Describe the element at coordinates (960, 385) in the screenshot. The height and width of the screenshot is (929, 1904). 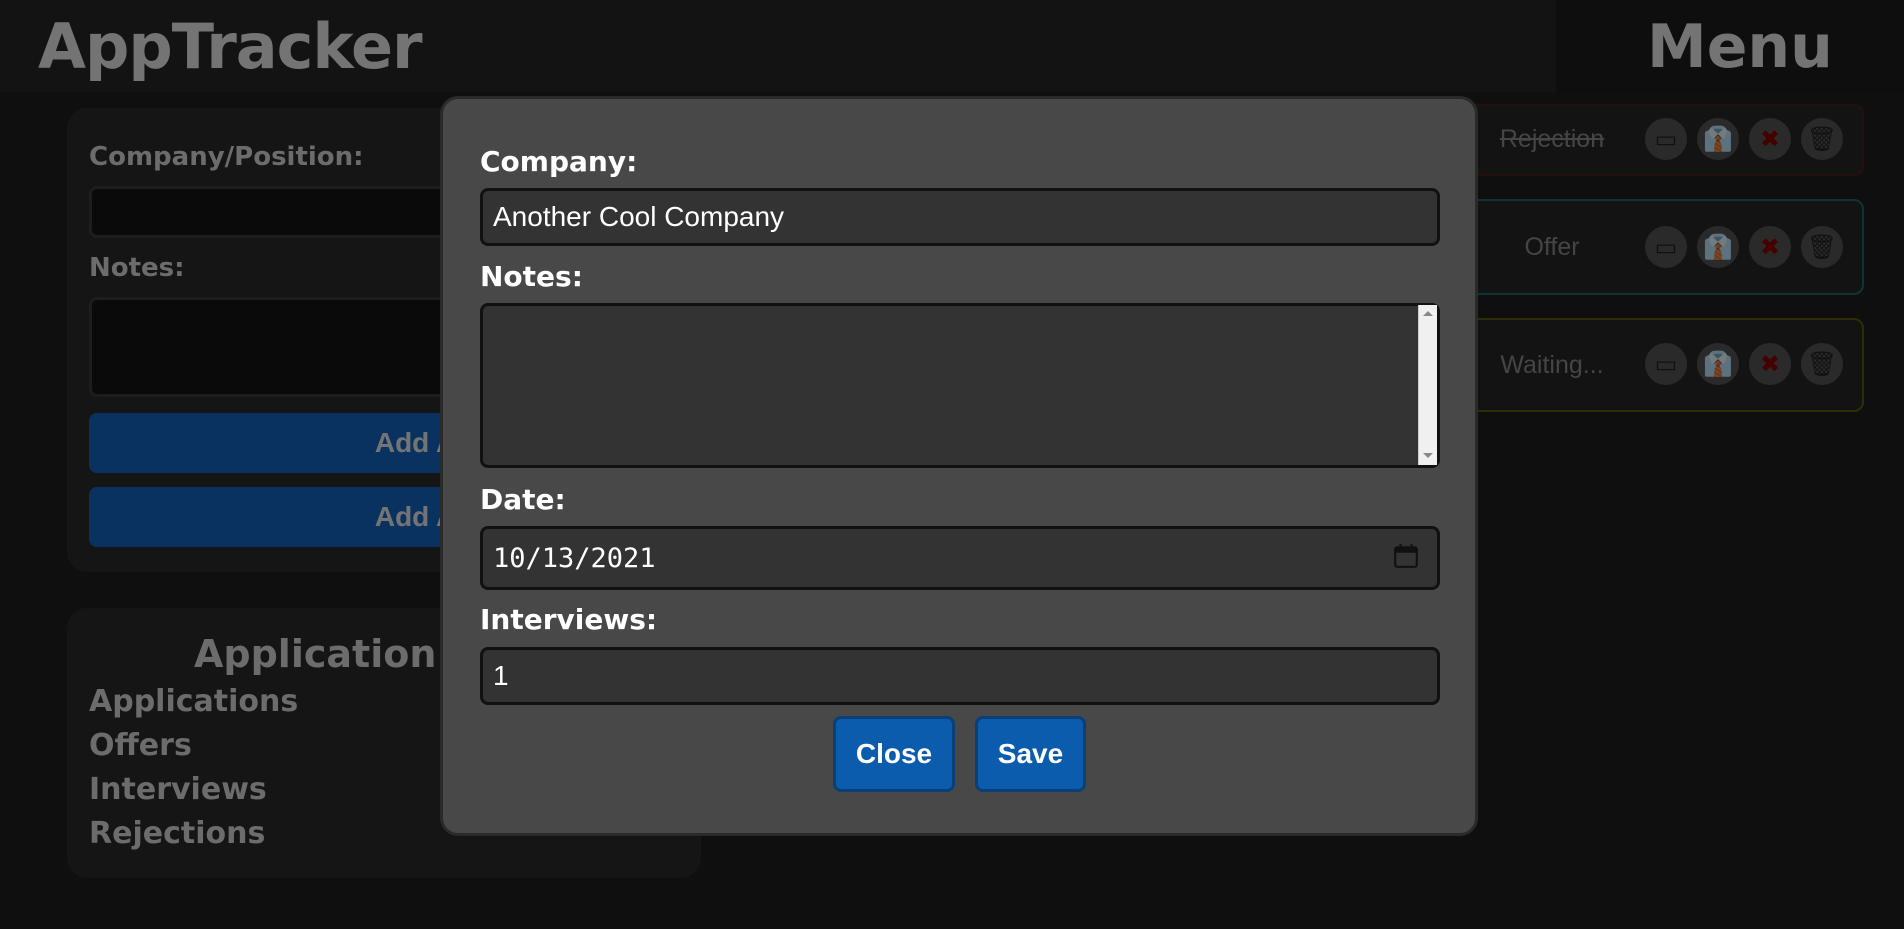
I see `modal-notes-textarea` at that location.